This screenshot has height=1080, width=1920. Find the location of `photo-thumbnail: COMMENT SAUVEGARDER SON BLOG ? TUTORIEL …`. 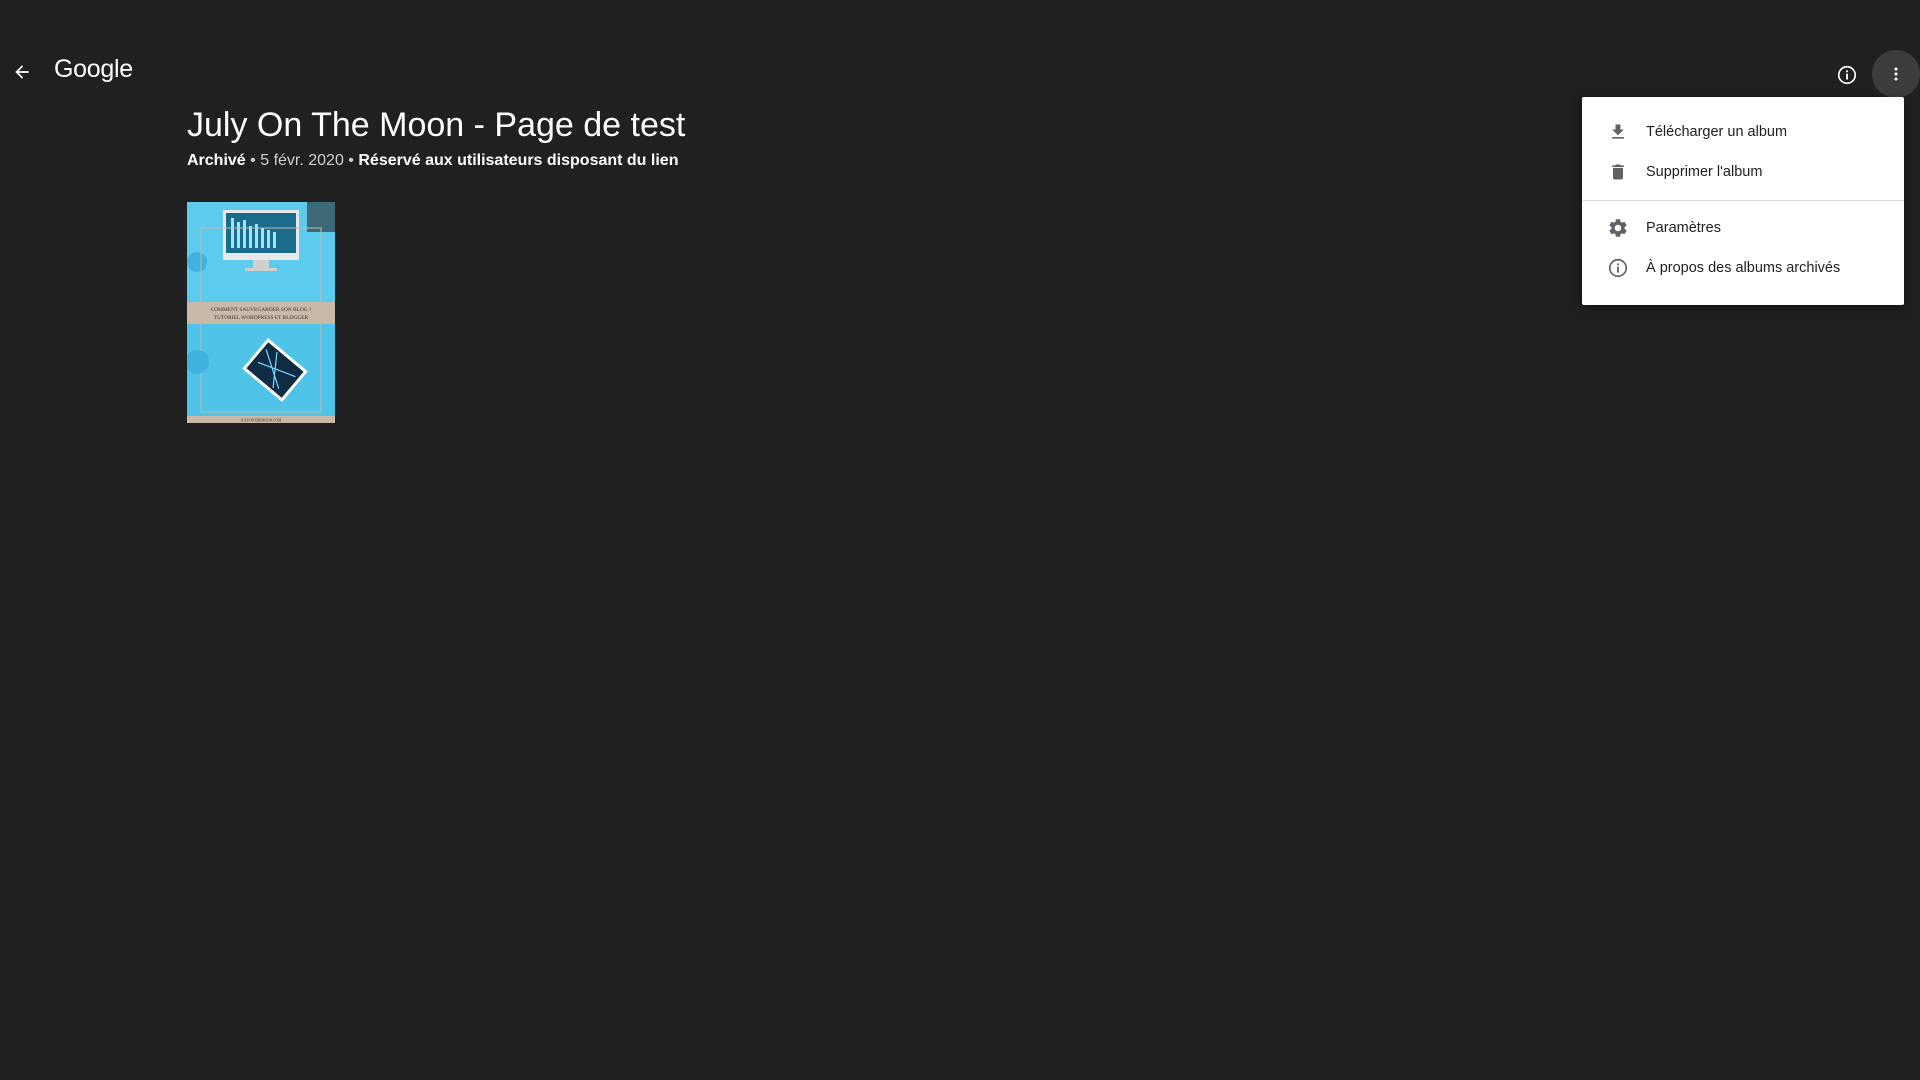

photo-thumbnail: COMMENT SAUVEGARDER SON BLOG ? TUTORIEL … is located at coordinates (261, 312).